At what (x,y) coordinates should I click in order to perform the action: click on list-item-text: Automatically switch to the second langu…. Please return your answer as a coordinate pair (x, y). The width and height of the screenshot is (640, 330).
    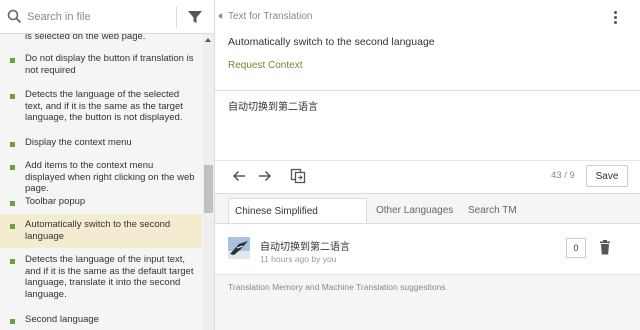
    Looking at the image, I should click on (98, 230).